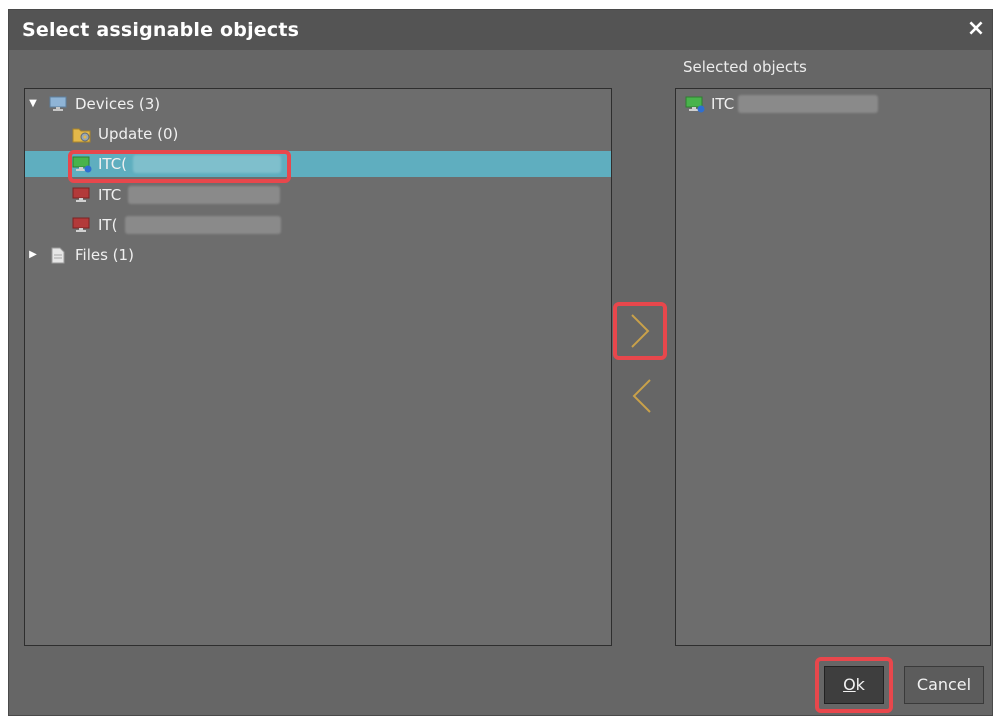 The width and height of the screenshot is (995, 718). Describe the element at coordinates (161, 30) in the screenshot. I see `dialog-title: Select assignable objects` at that location.